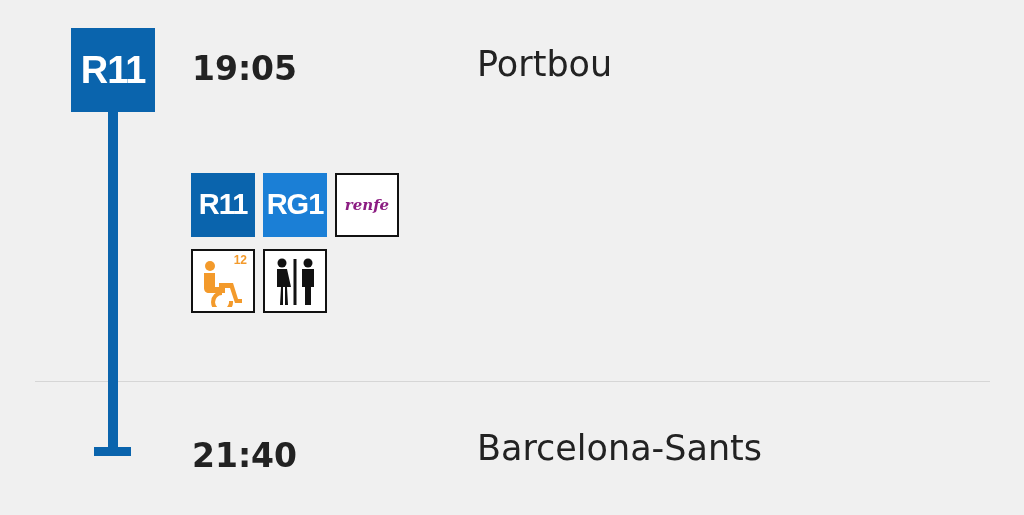 The height and width of the screenshot is (515, 1024). What do you see at coordinates (620, 448) in the screenshot?
I see `arrival-station: Barcelona-Sants` at bounding box center [620, 448].